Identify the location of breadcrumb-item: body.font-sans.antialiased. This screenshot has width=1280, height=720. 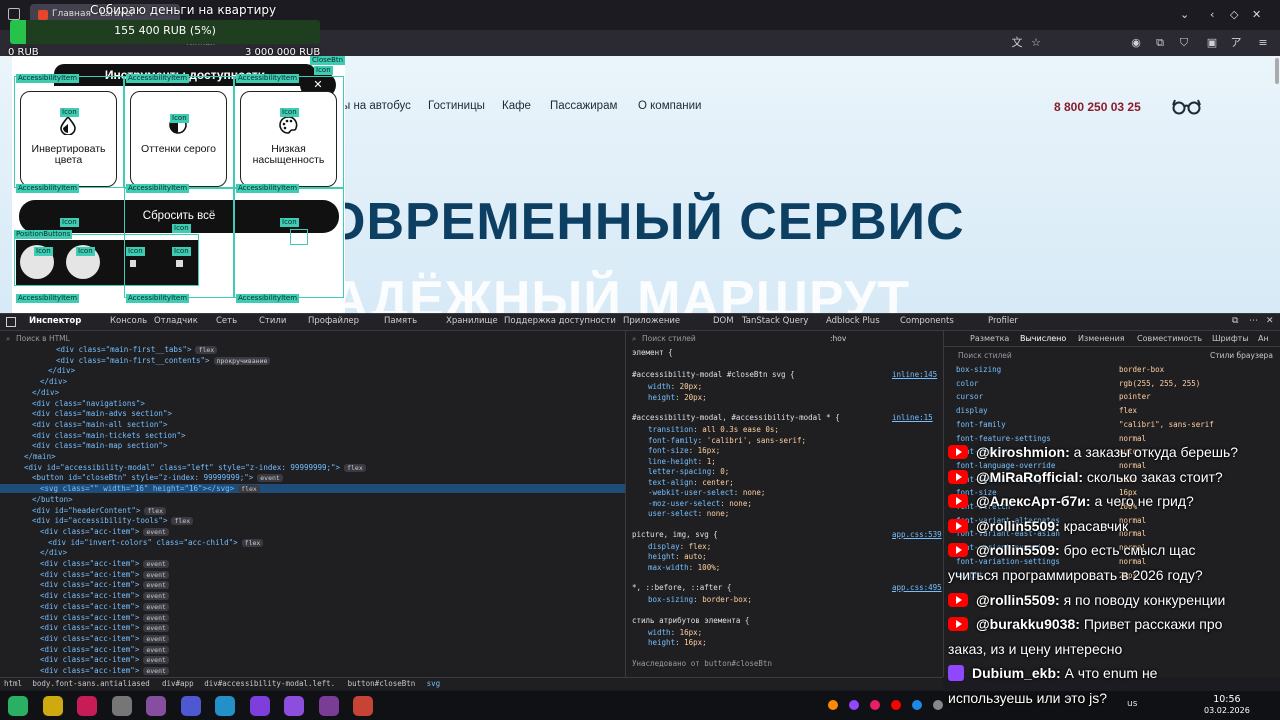
(90, 683).